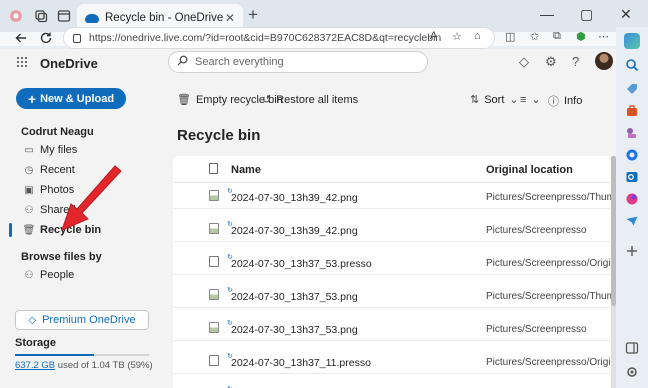 This screenshot has width=648, height=388. I want to click on sort-button: ⇅ Sort ⌄, so click(494, 100).